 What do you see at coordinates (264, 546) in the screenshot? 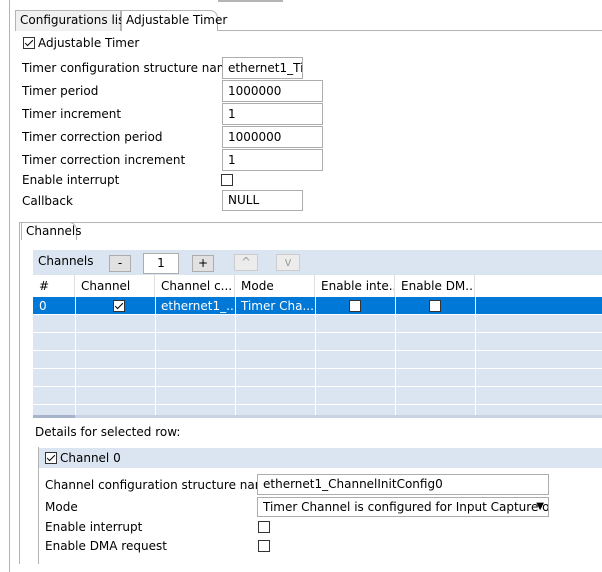
I see `enable-dma-request-checkbox` at bounding box center [264, 546].